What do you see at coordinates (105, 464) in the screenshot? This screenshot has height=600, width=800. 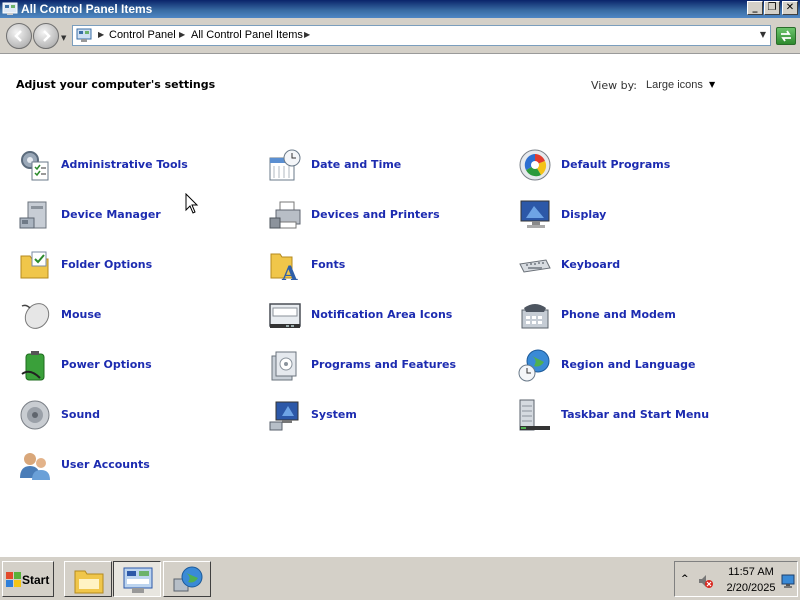 I see `item-label: User Accounts` at bounding box center [105, 464].